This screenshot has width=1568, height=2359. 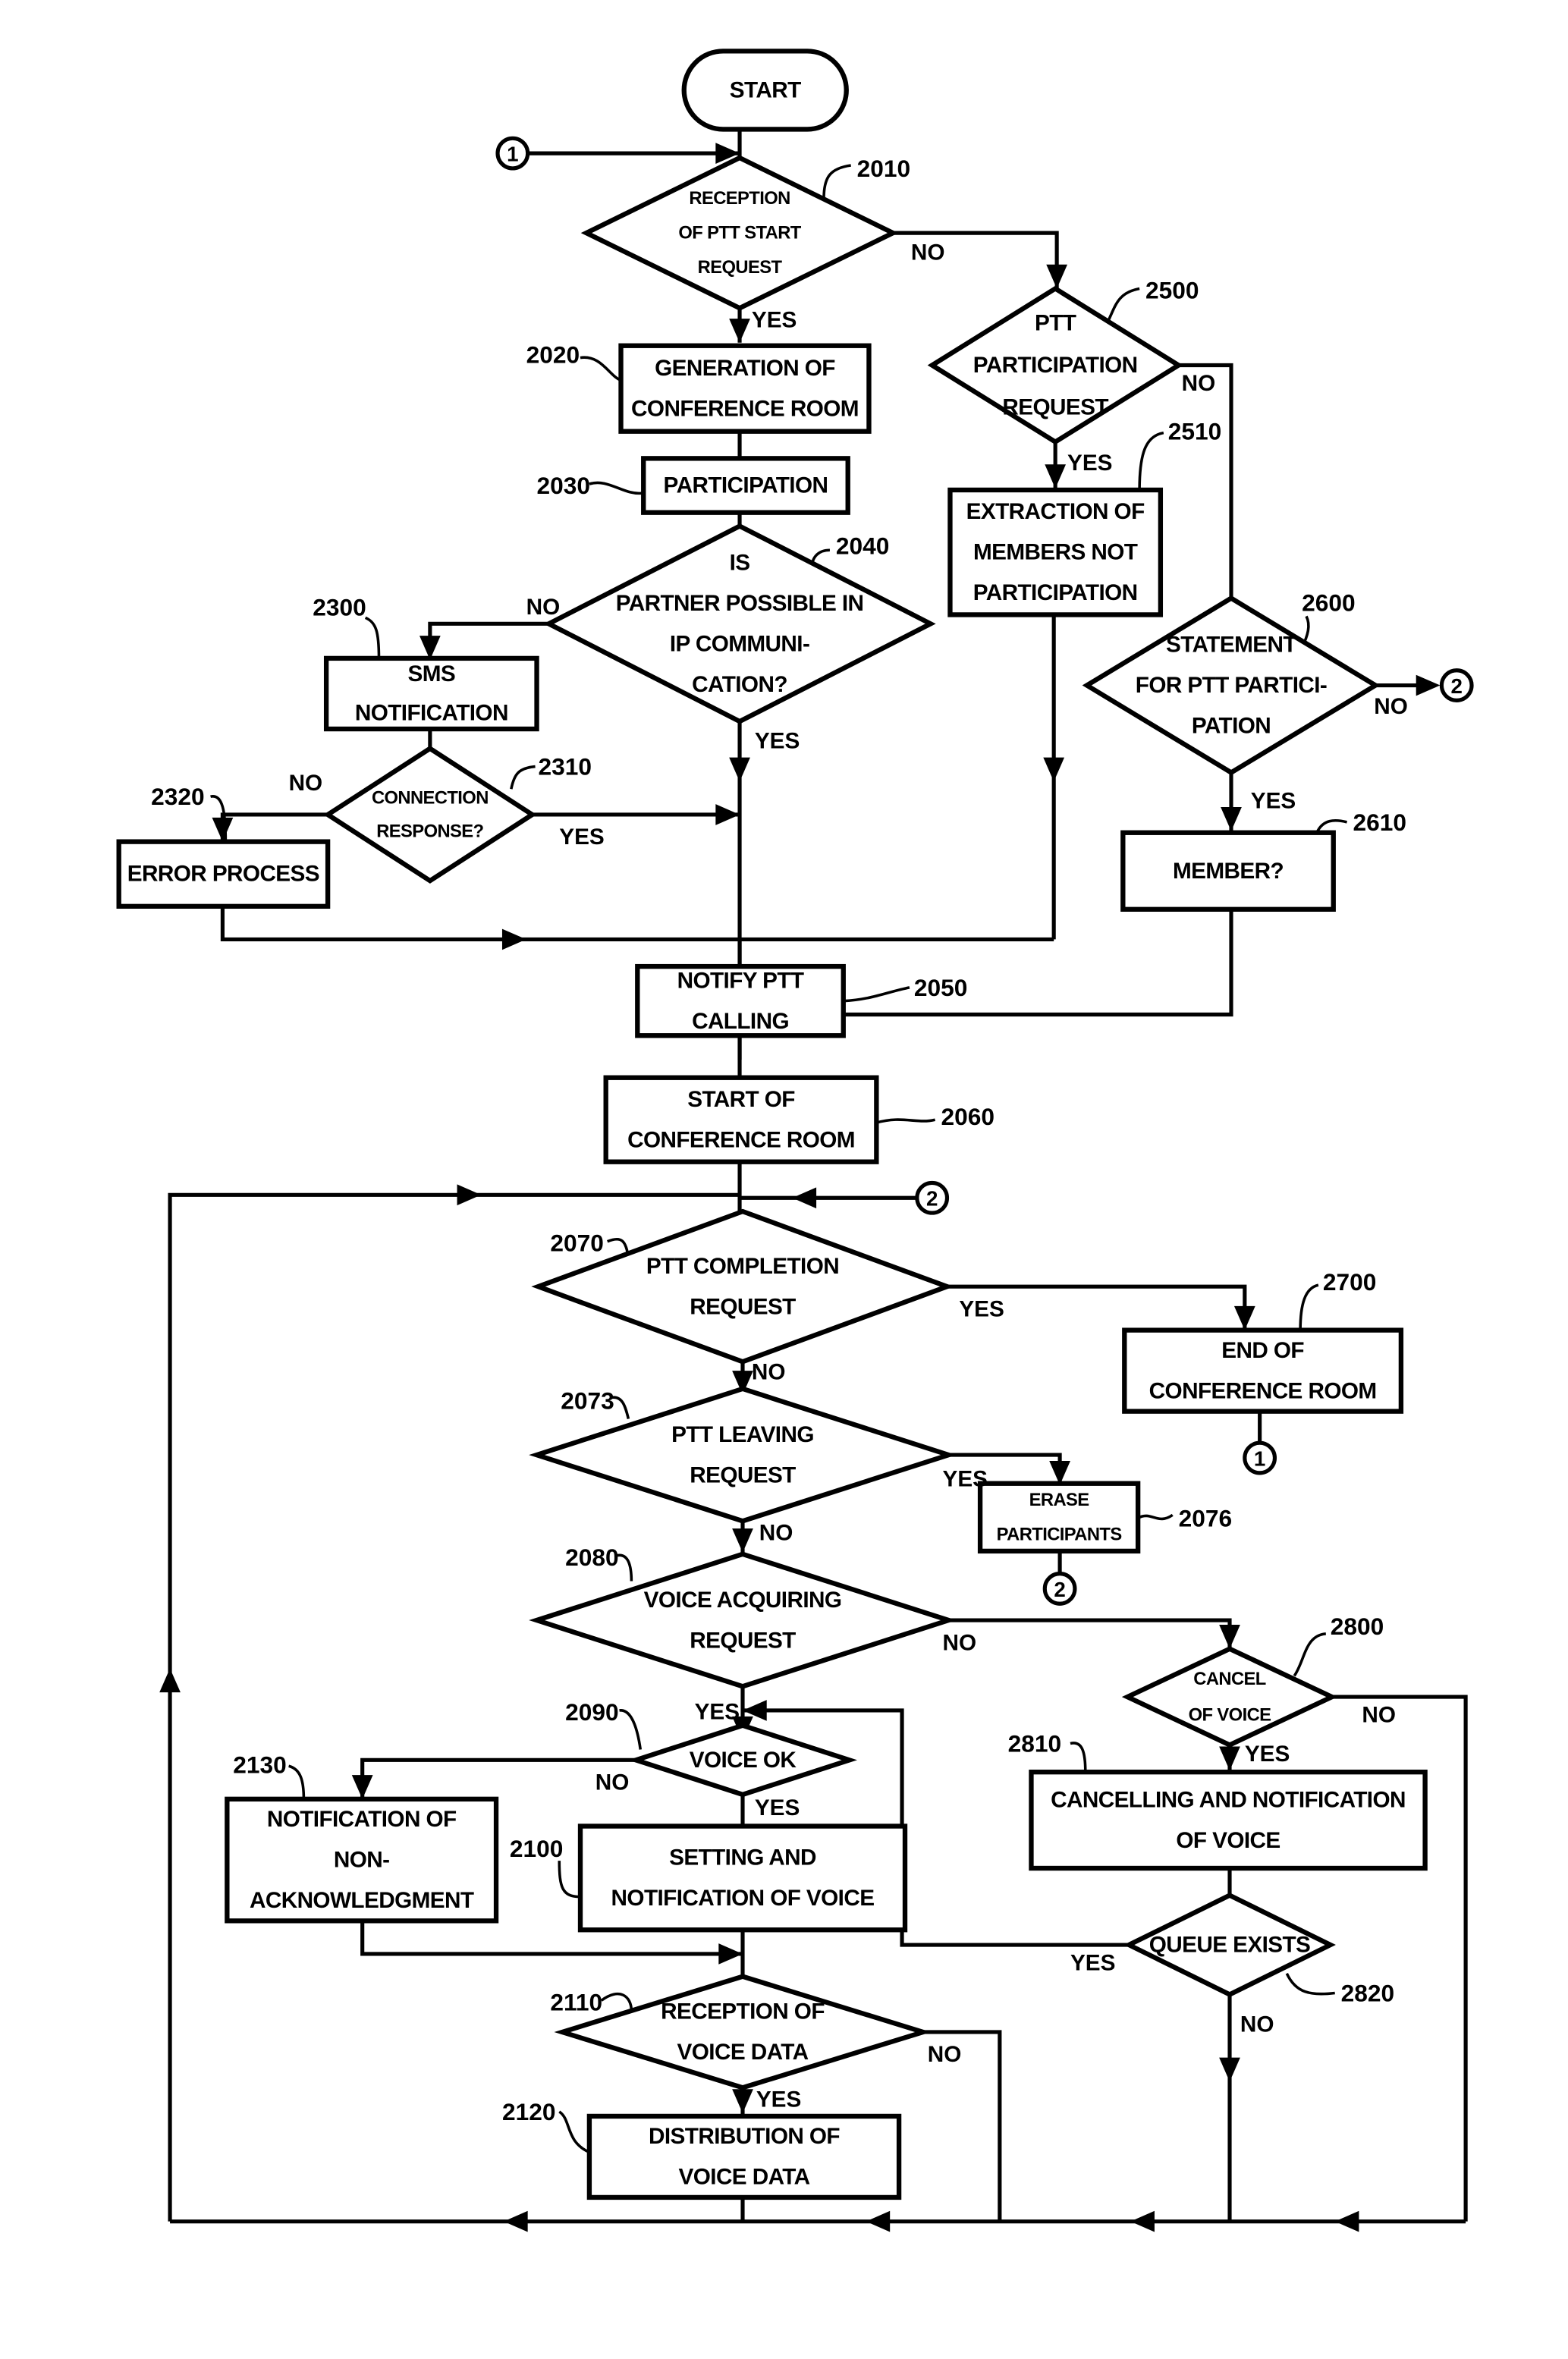 I want to click on process-text-n2510-line-2: MEMBERS NOT, so click(x=1056, y=552).